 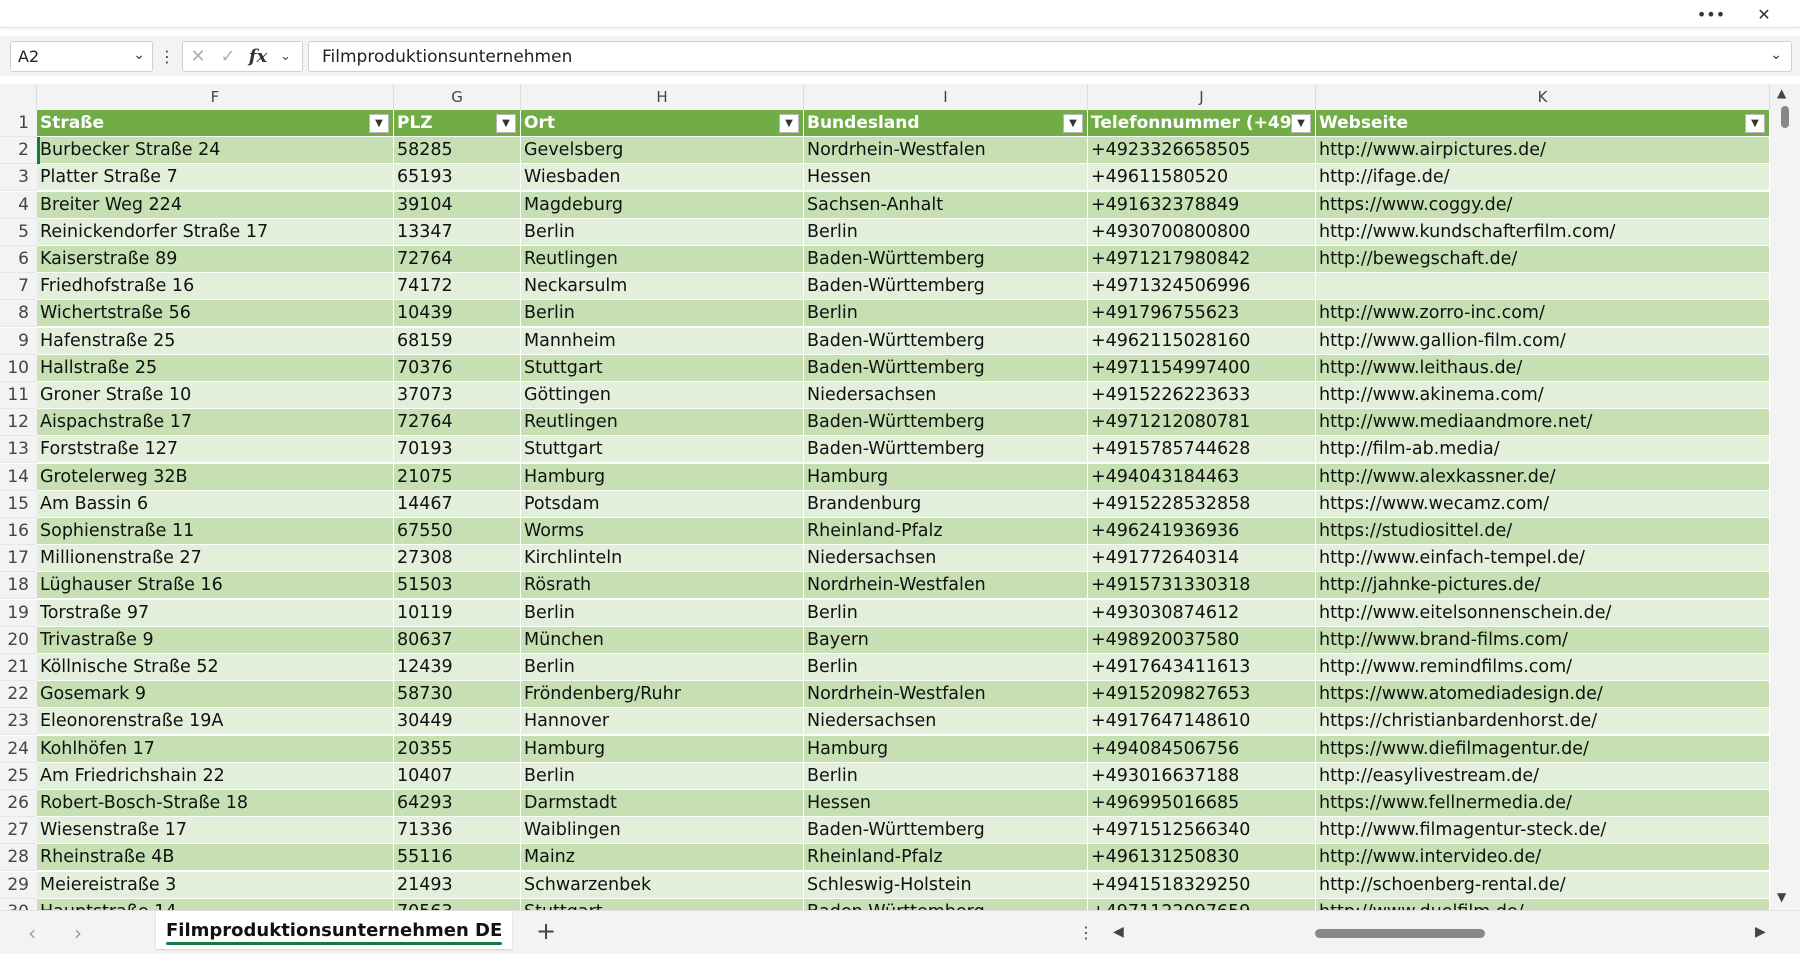 What do you see at coordinates (78, 933) in the screenshot?
I see `chevron-right-icon: ›` at bounding box center [78, 933].